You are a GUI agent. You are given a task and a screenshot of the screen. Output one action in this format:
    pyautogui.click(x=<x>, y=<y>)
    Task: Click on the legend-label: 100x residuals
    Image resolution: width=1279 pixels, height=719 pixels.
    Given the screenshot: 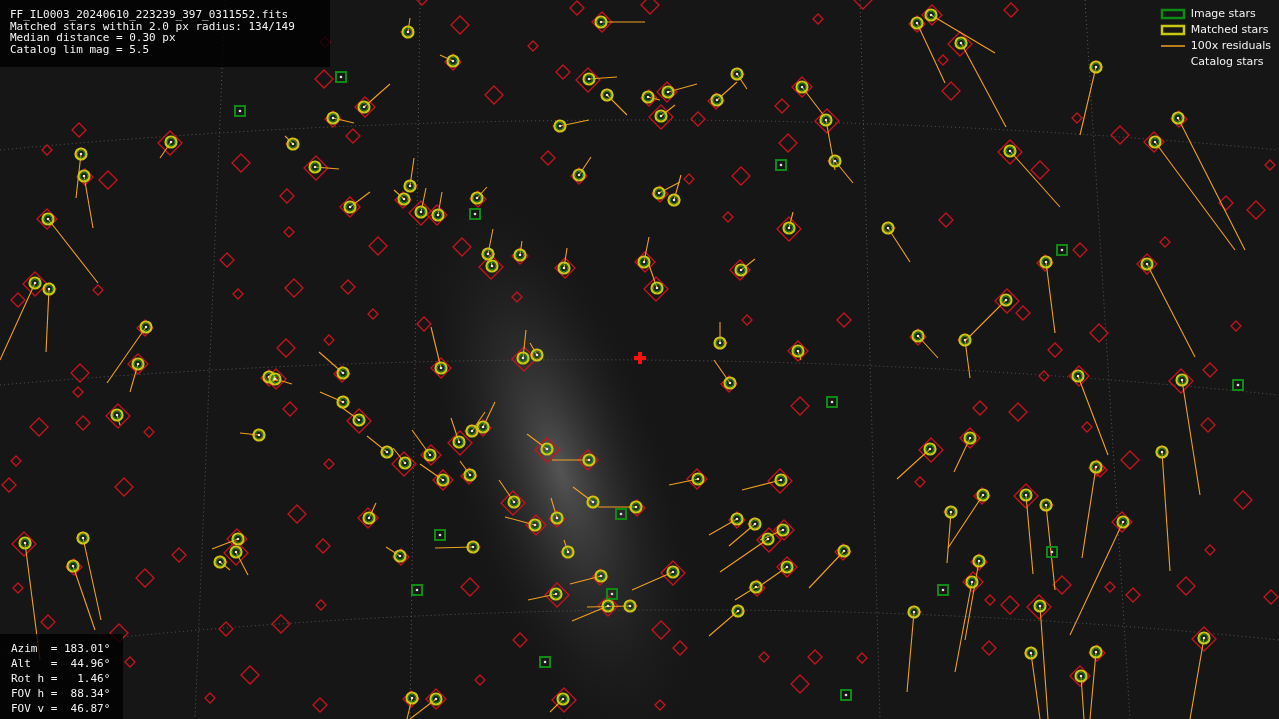 What is the action you would take?
    pyautogui.click(x=1230, y=46)
    